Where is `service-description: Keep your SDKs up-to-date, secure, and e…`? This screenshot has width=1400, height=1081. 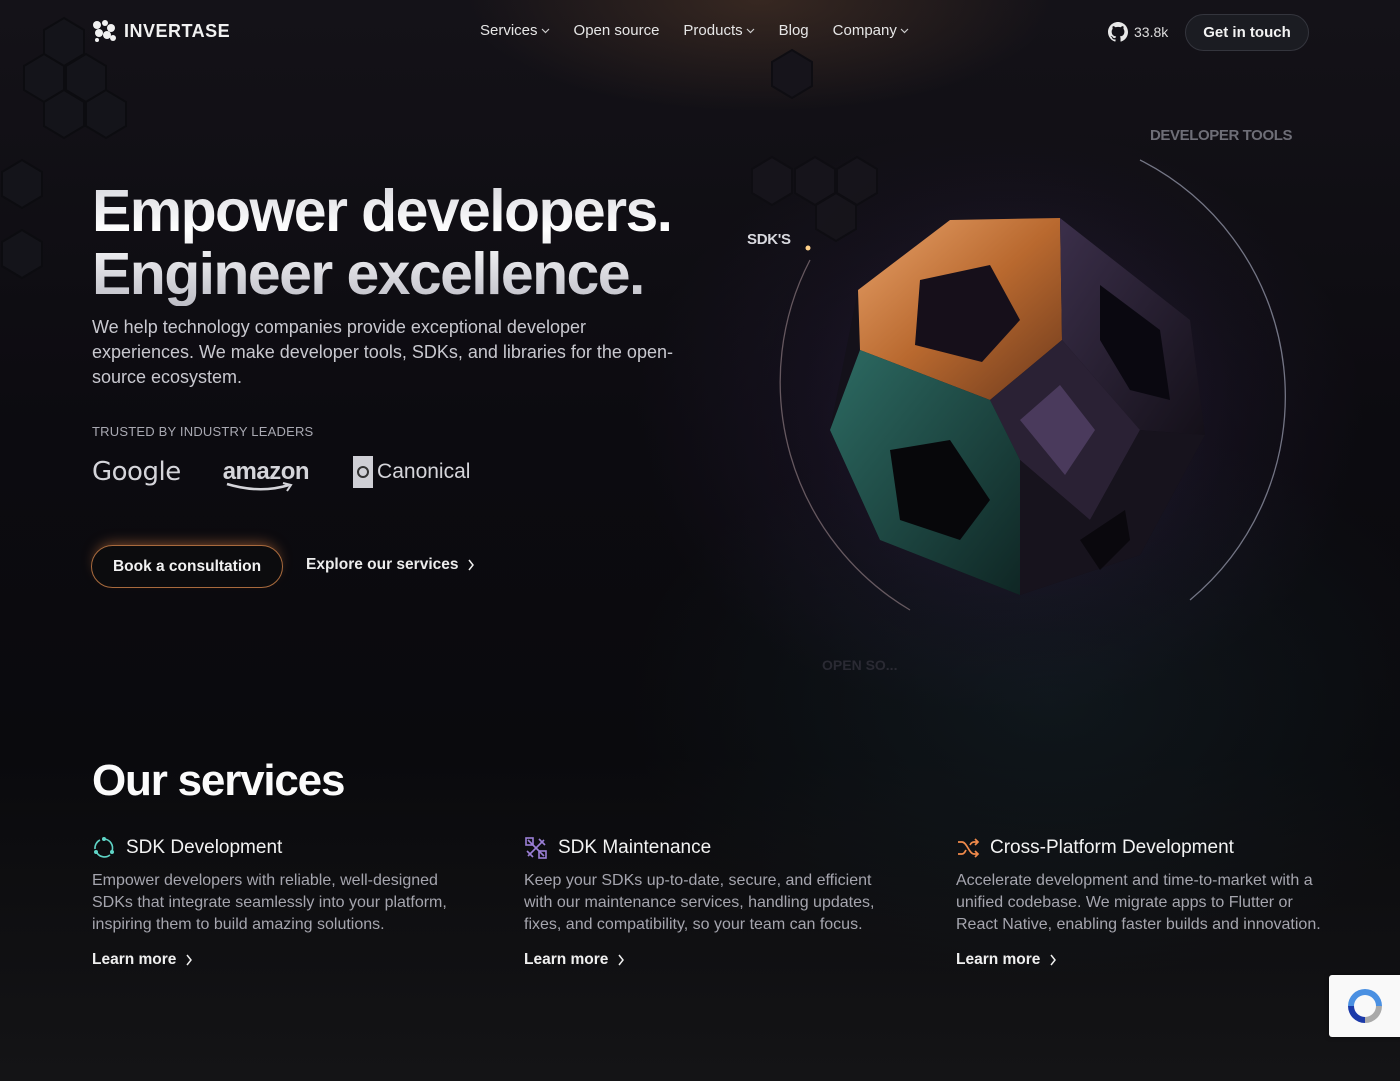
service-description: Keep your SDKs up-to-date, secure, and e… is located at coordinates (699, 902).